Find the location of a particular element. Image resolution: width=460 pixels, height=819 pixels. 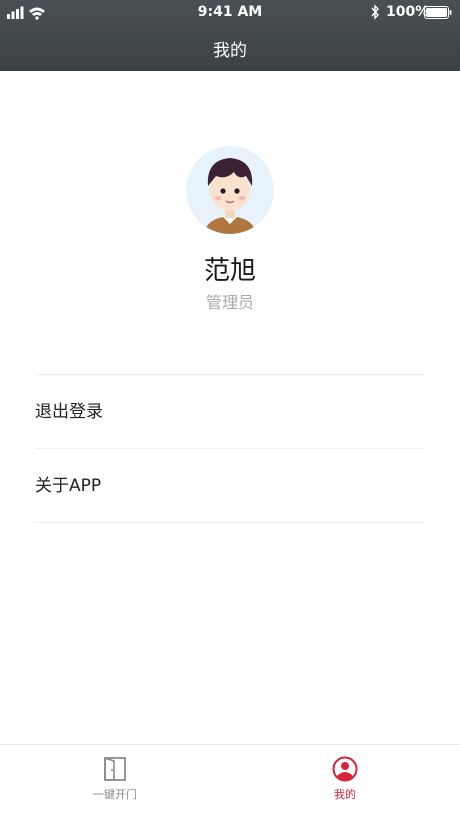

tab-one-click-open: 一键开门 is located at coordinates (115, 782).